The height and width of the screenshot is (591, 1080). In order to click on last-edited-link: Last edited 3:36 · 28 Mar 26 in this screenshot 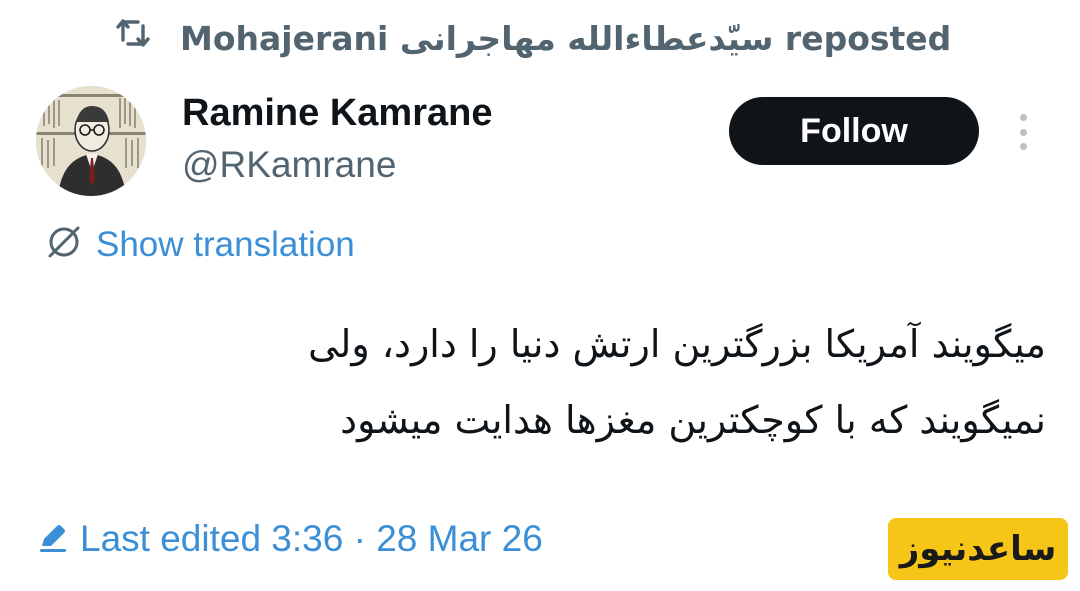, I will do `click(289, 539)`.